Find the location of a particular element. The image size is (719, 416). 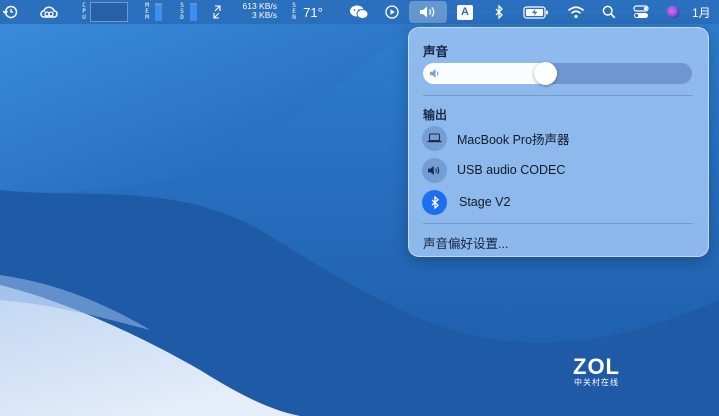

network-speed: 613 KB/s 3 KB/s is located at coordinates (255, 11).